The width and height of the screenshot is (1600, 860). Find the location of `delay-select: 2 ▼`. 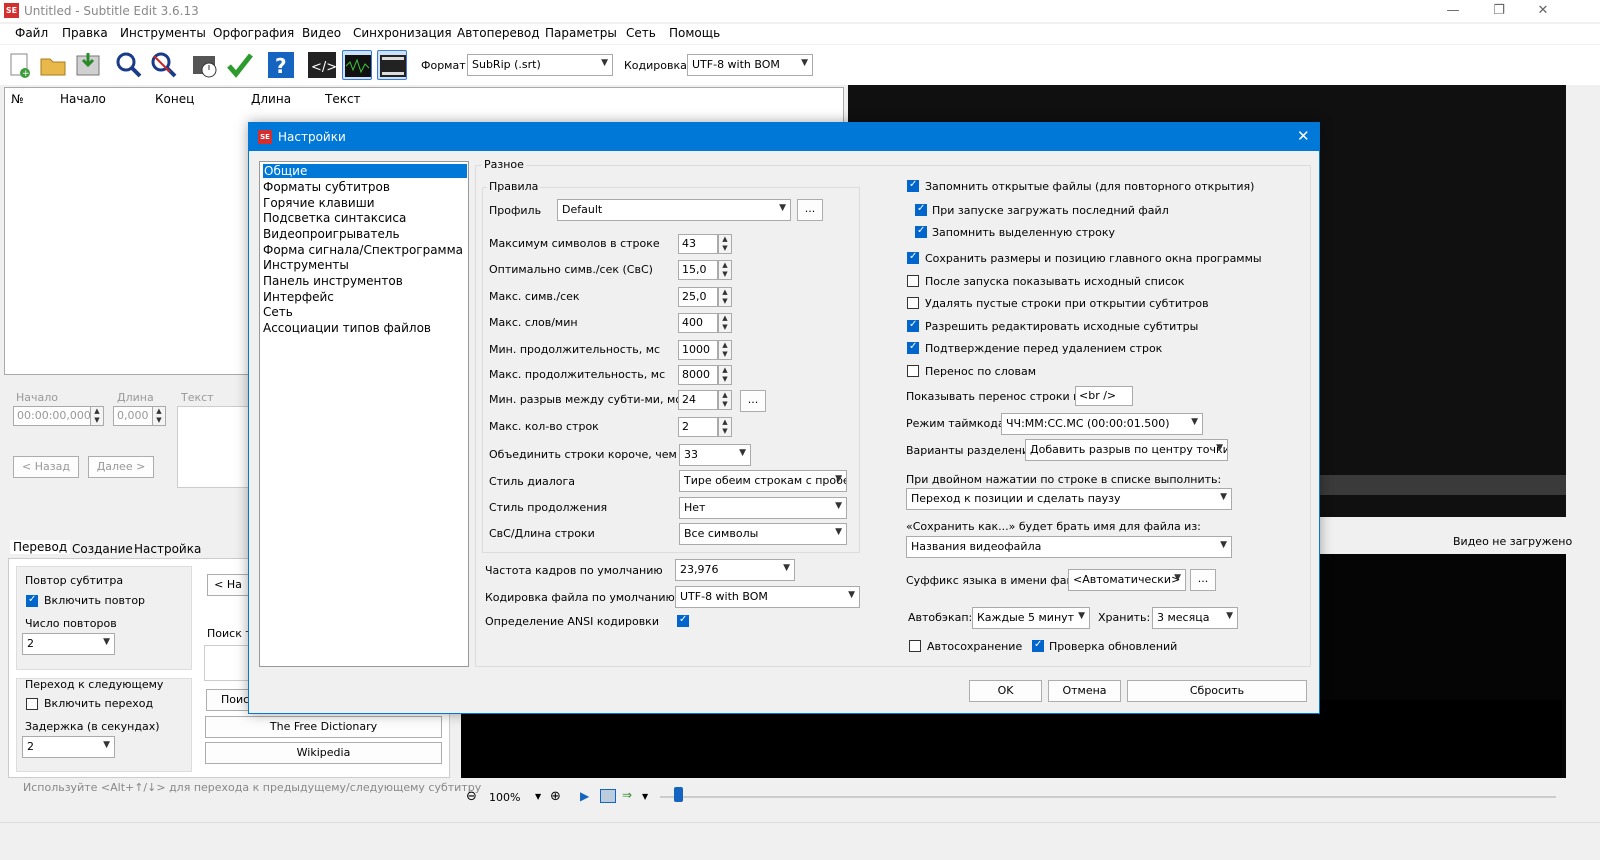

delay-select: 2 ▼ is located at coordinates (68, 747).